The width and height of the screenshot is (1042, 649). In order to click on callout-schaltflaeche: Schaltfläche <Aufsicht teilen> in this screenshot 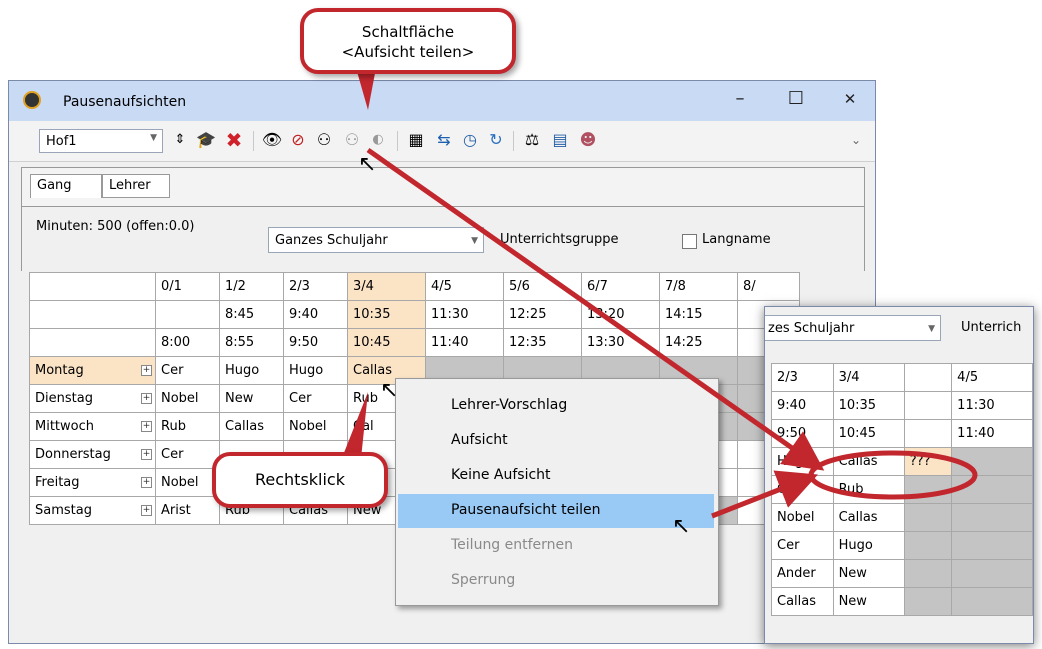, I will do `click(408, 41)`.